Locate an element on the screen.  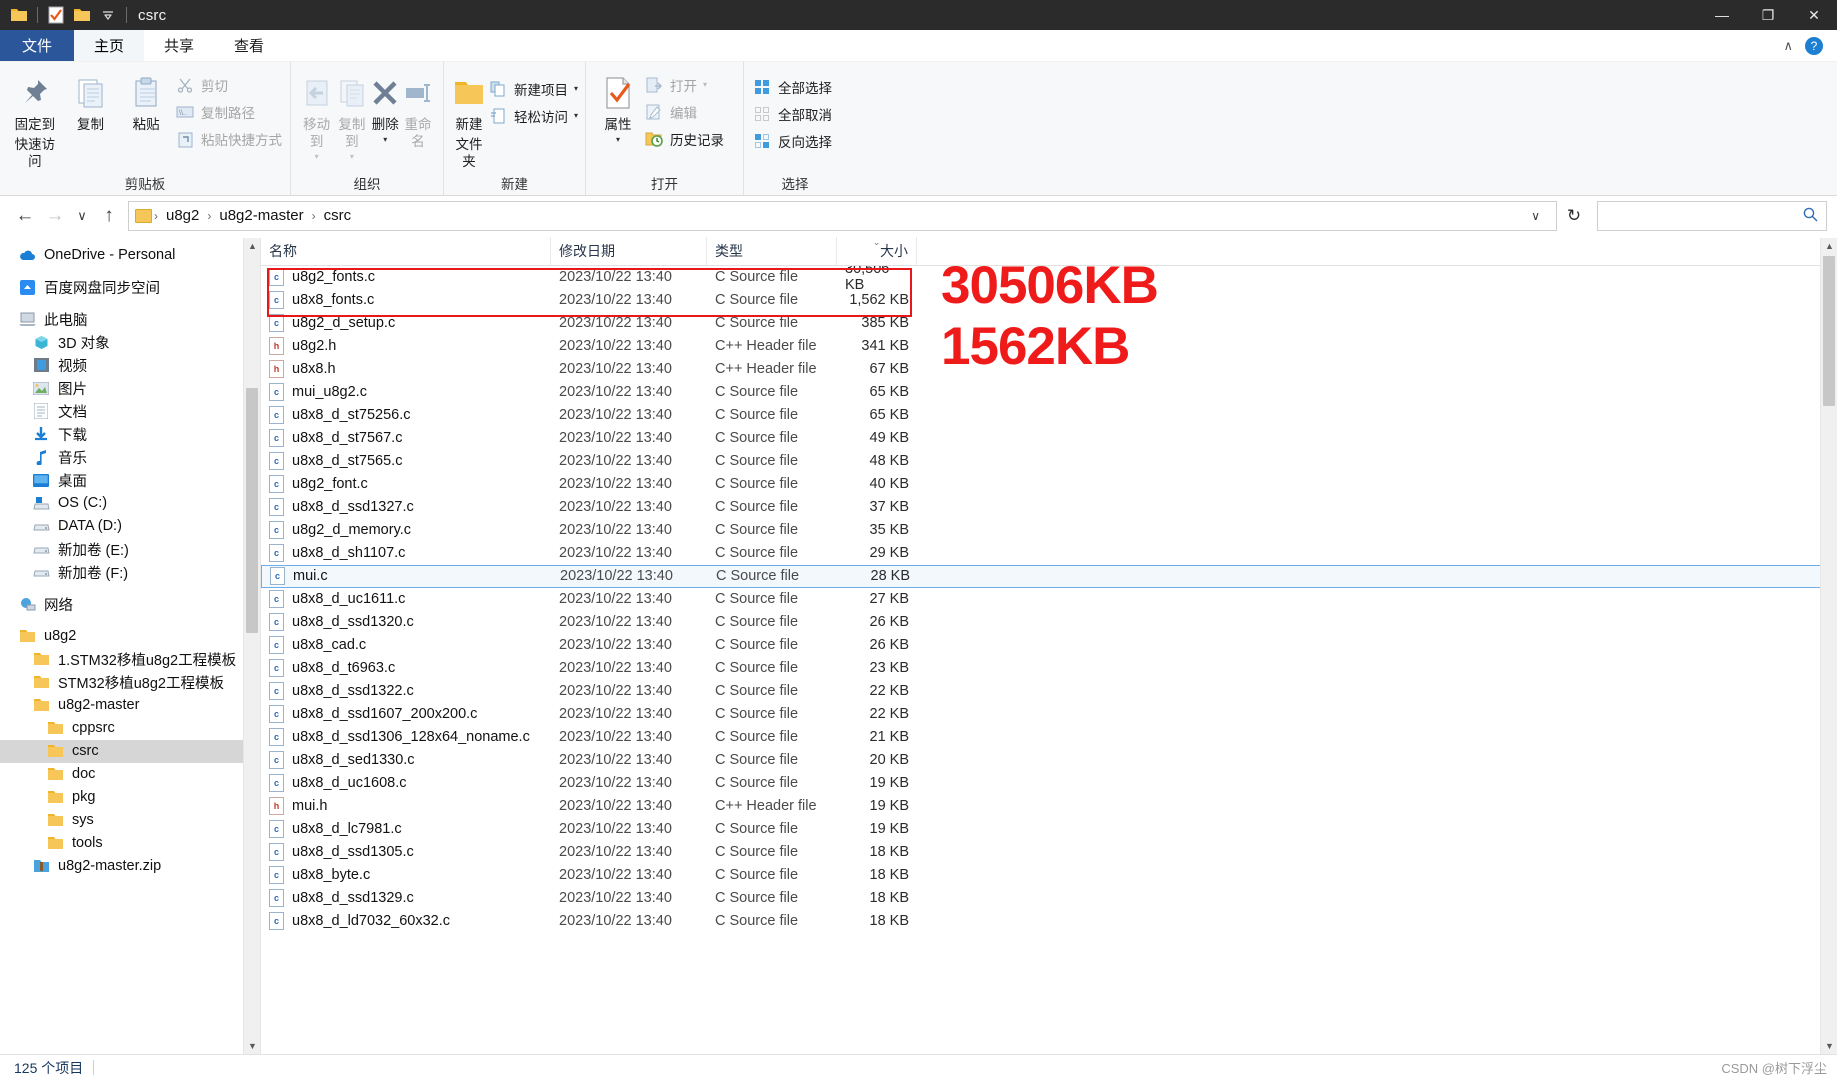
back-button: ← is located at coordinates (25, 216).